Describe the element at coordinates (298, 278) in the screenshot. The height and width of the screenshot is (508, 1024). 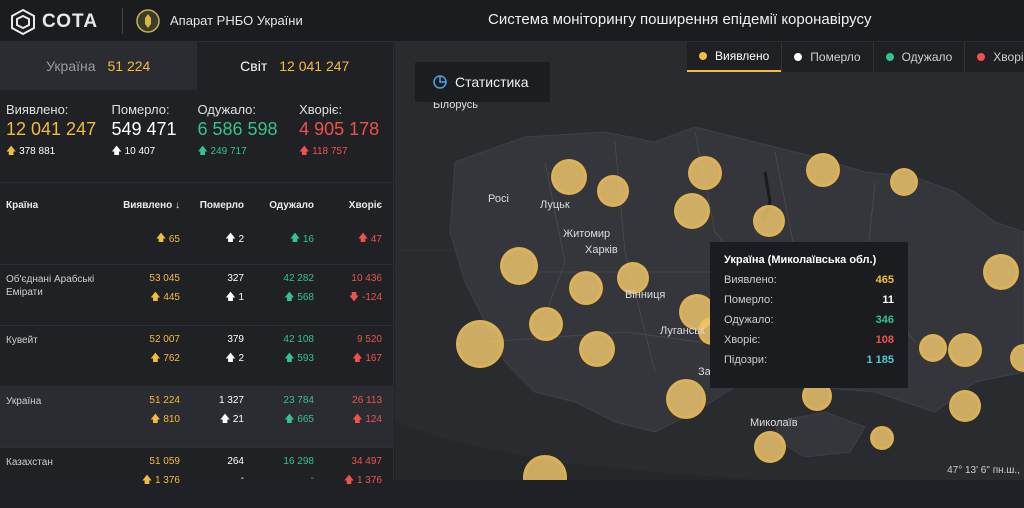
I see `recovered-value: 42 282` at that location.